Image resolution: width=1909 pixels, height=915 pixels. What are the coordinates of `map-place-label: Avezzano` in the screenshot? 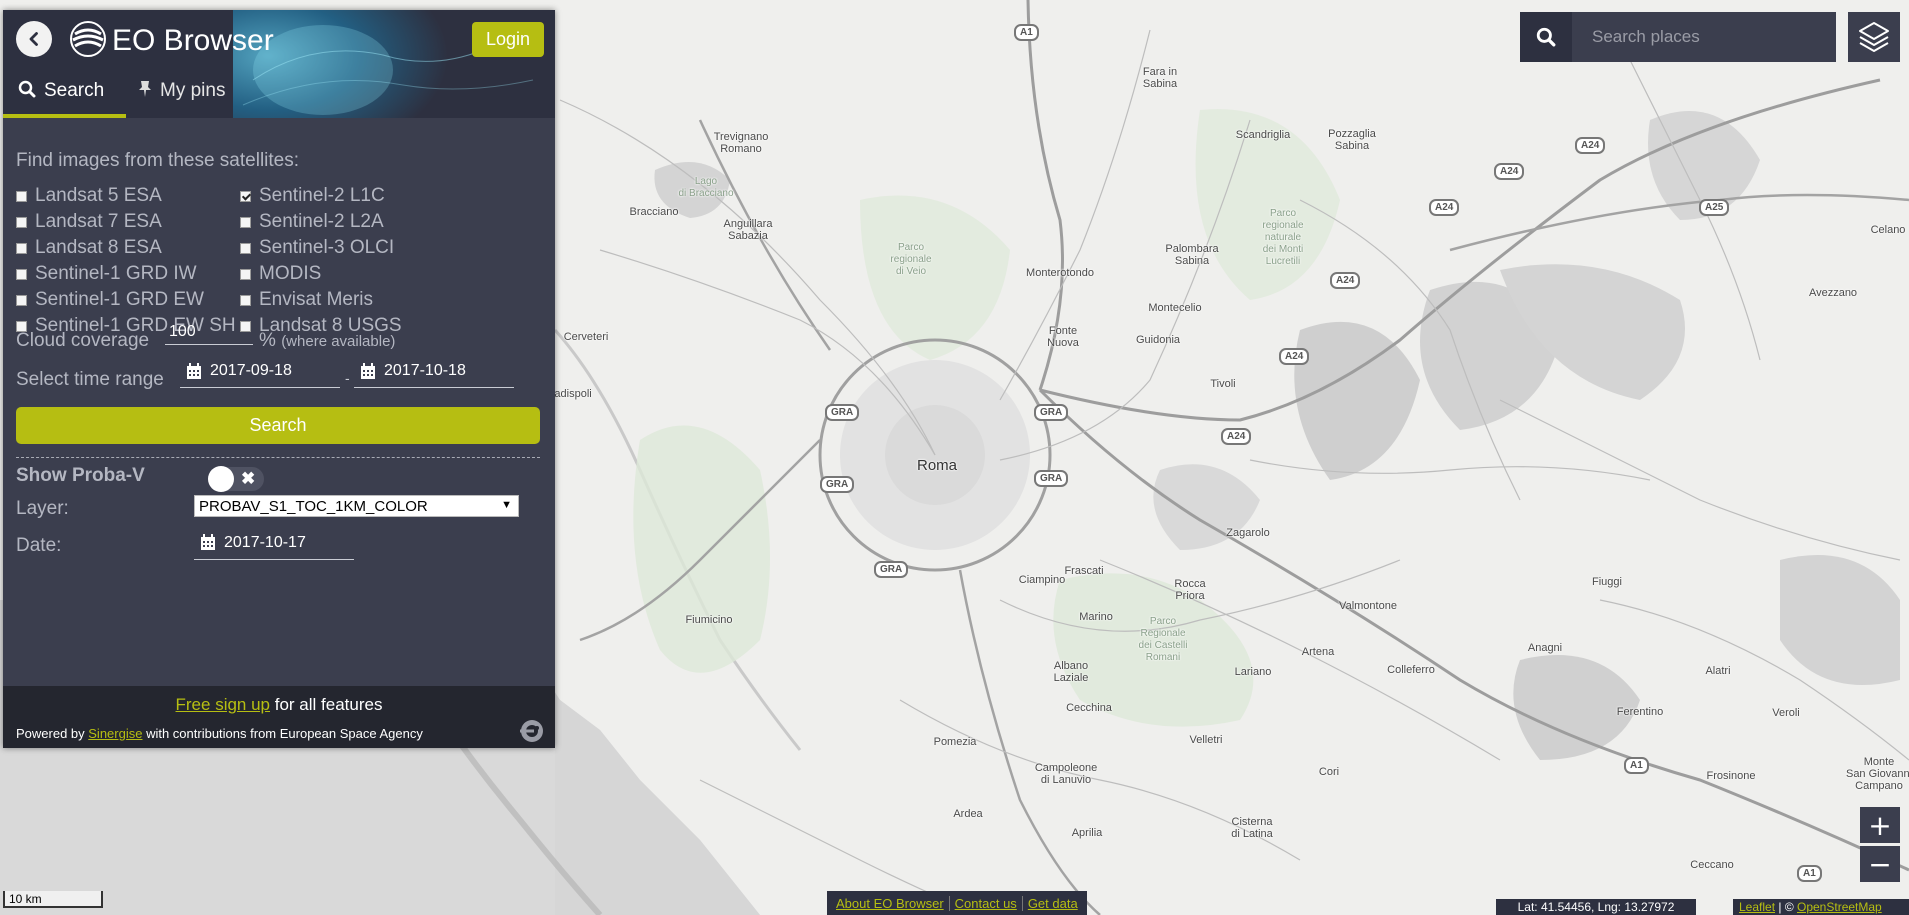 It's located at (1833, 293).